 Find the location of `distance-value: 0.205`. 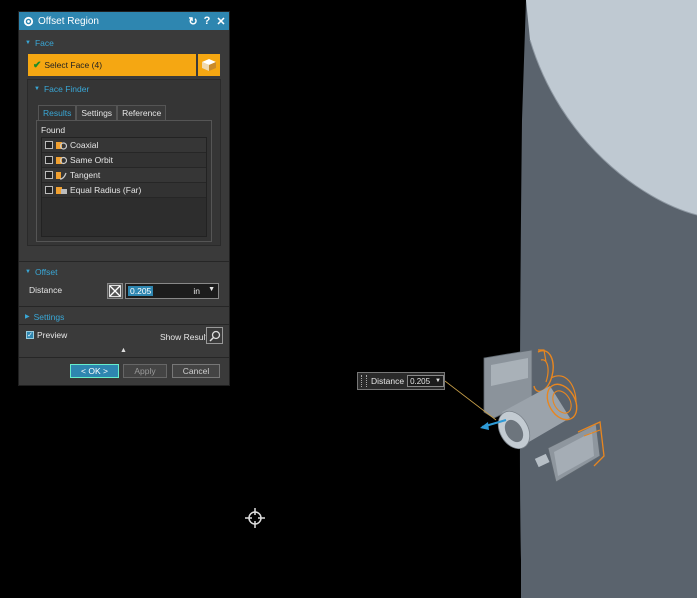

distance-value: 0.205 is located at coordinates (141, 291).